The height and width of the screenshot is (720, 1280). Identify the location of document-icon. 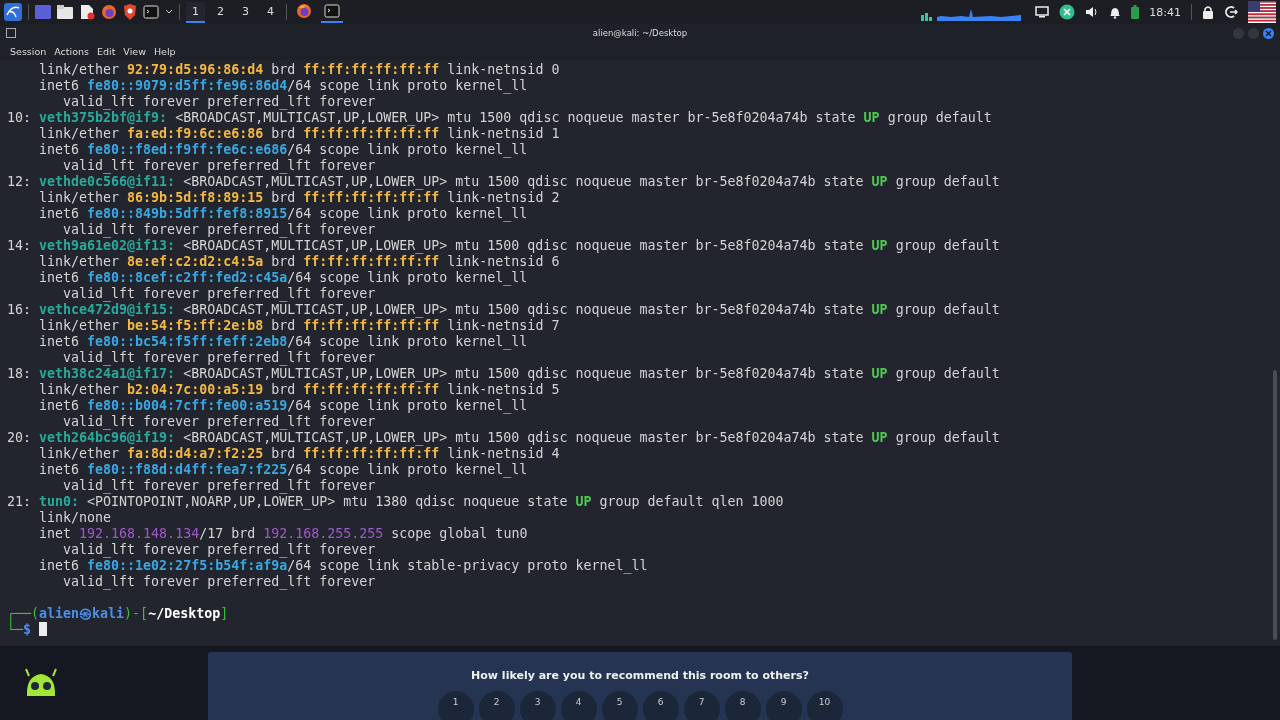
(87, 12).